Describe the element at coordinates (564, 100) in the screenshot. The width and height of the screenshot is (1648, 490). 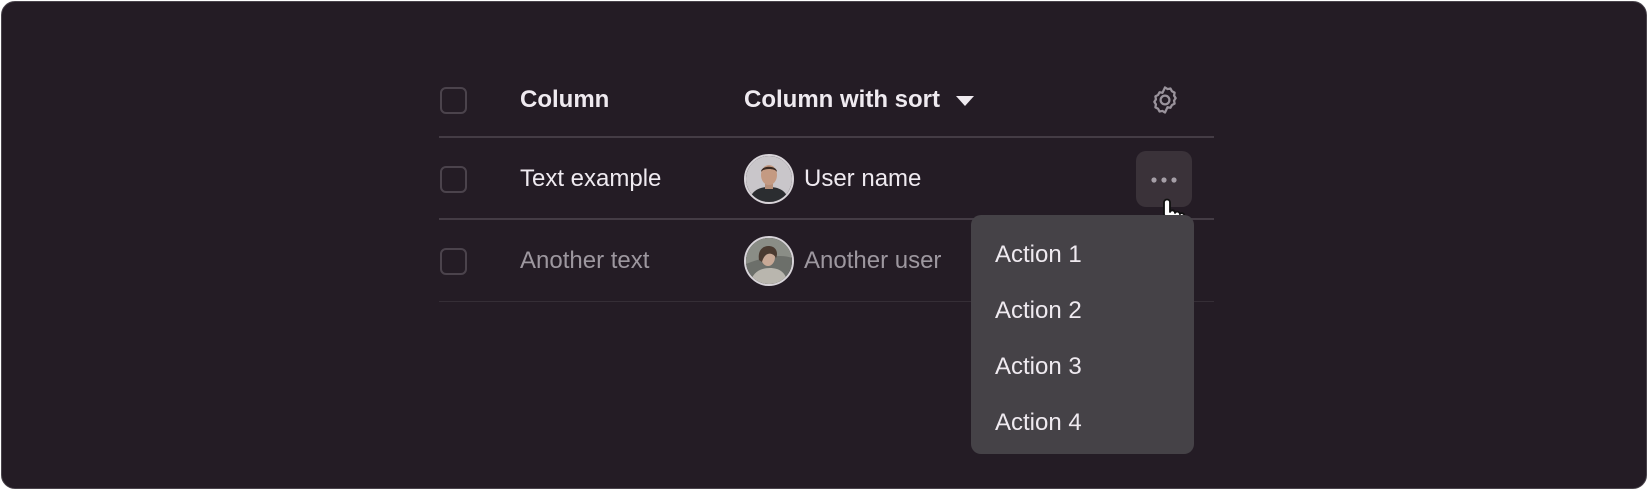
I see `column-header: Column` at that location.